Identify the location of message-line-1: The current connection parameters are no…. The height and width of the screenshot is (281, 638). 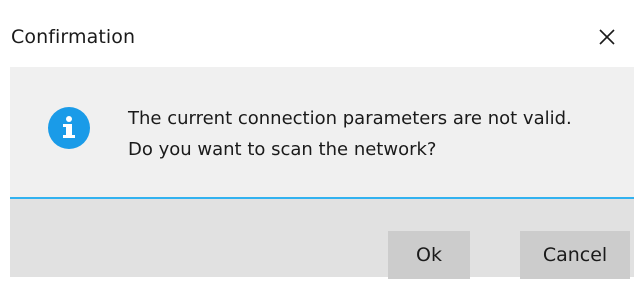
(350, 118).